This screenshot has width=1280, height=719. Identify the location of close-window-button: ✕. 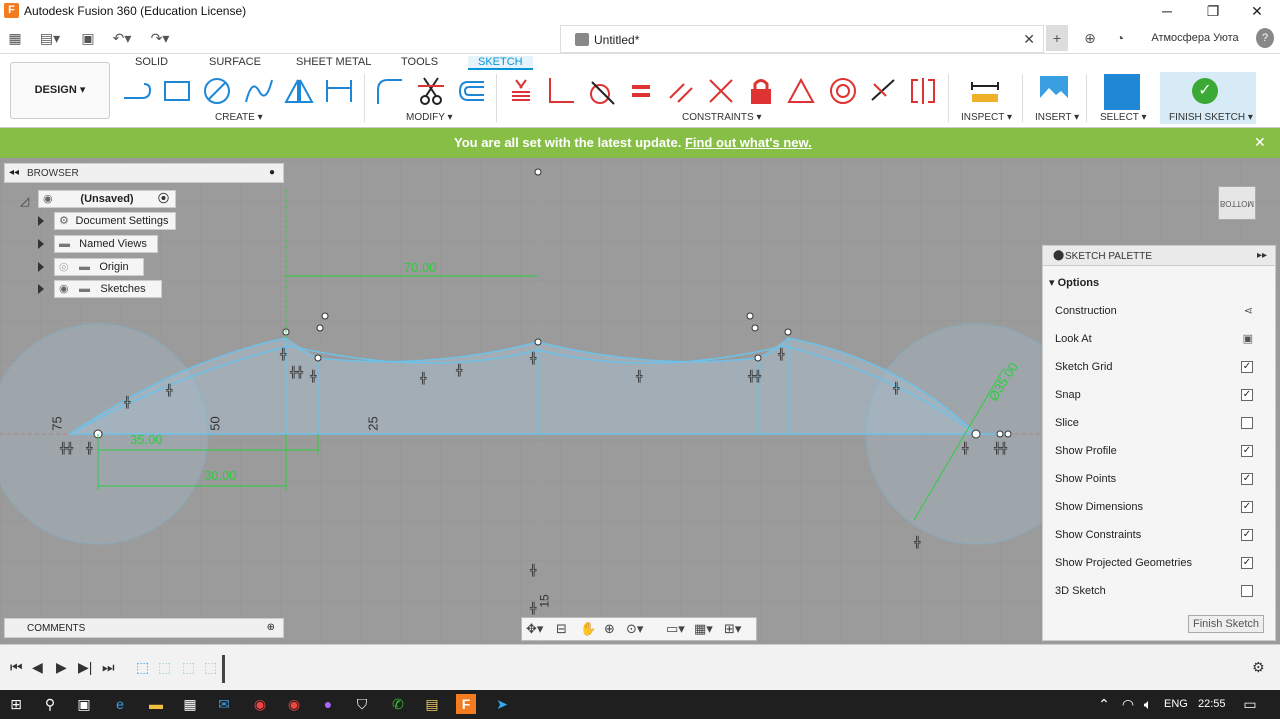
(1257, 11).